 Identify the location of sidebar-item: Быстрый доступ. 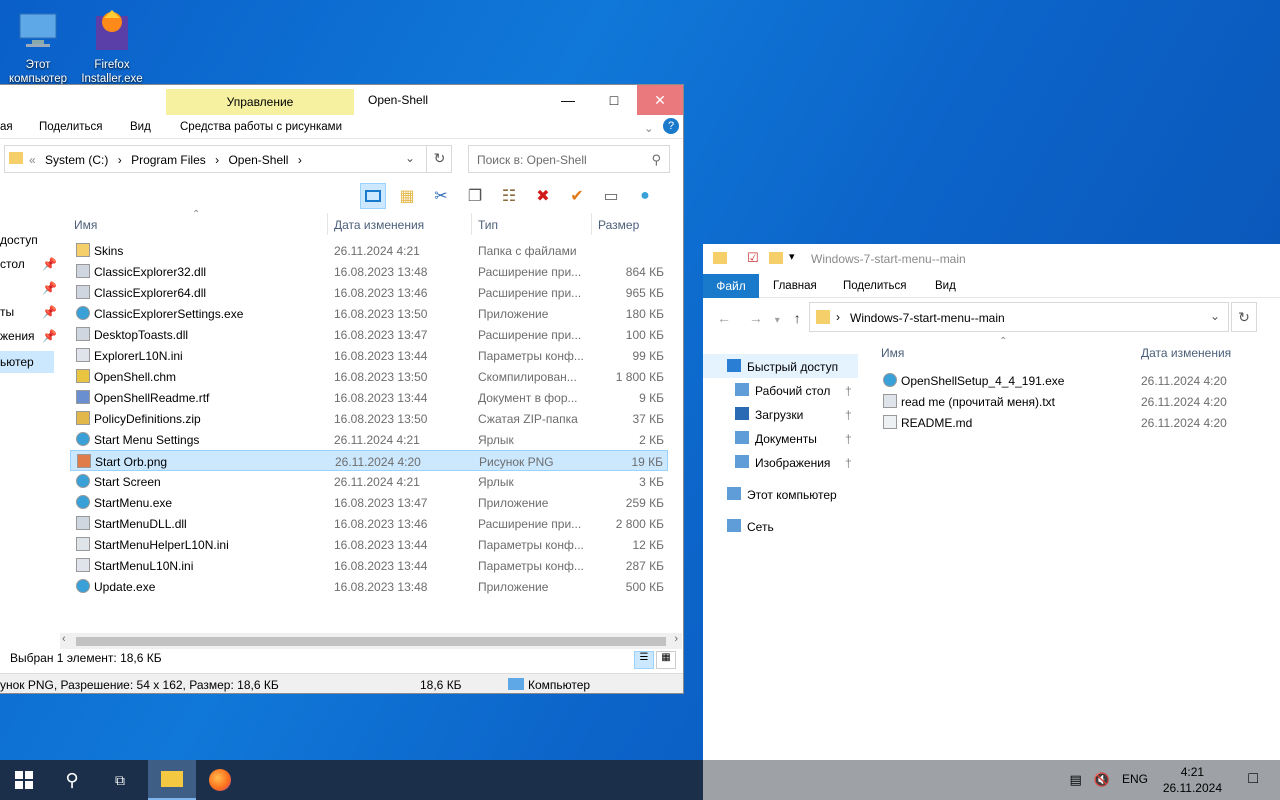
(780, 366).